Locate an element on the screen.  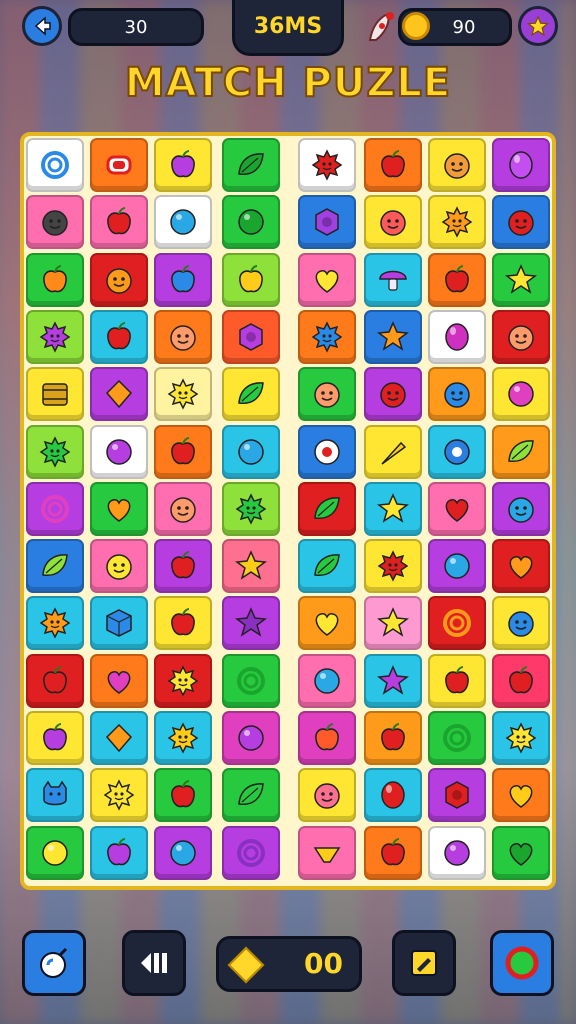
back-button is located at coordinates (42, 26).